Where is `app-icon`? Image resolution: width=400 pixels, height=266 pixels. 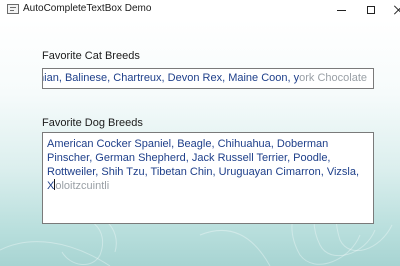
app-icon is located at coordinates (13, 9).